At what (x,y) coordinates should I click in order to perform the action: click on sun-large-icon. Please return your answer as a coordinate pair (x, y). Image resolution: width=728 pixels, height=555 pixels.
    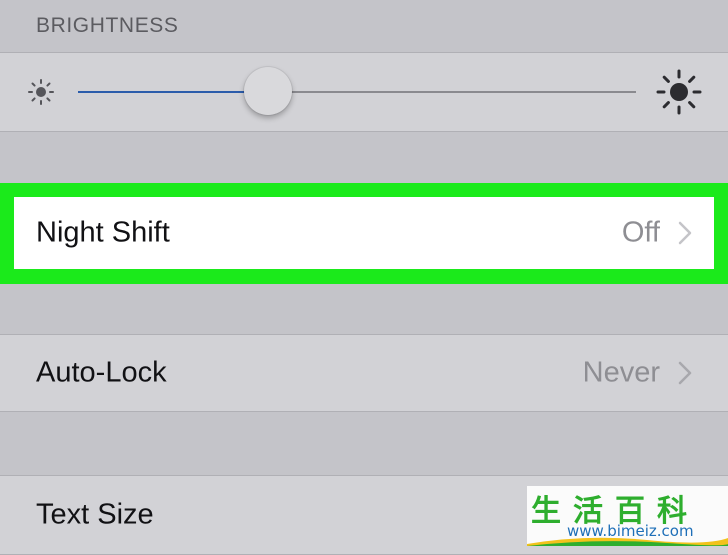
    Looking at the image, I should click on (679, 92).